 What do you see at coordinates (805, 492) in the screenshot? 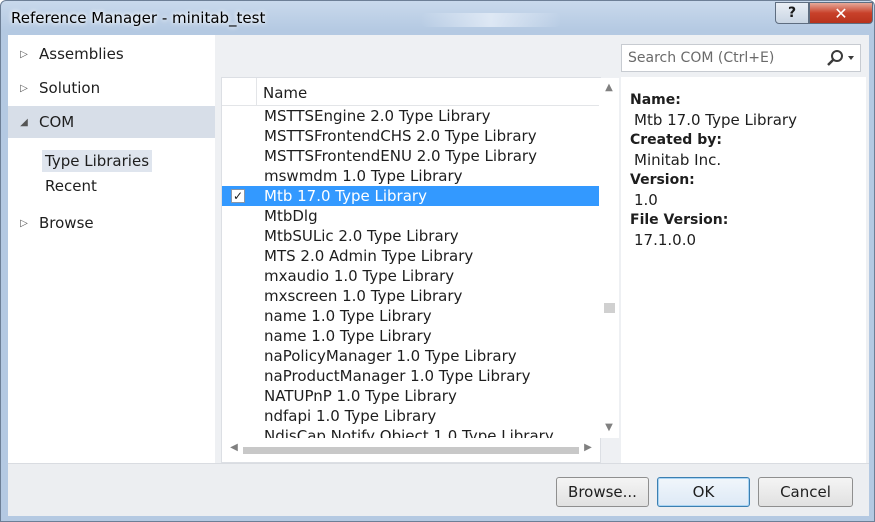
I see `cancel-button: Cancel` at bounding box center [805, 492].